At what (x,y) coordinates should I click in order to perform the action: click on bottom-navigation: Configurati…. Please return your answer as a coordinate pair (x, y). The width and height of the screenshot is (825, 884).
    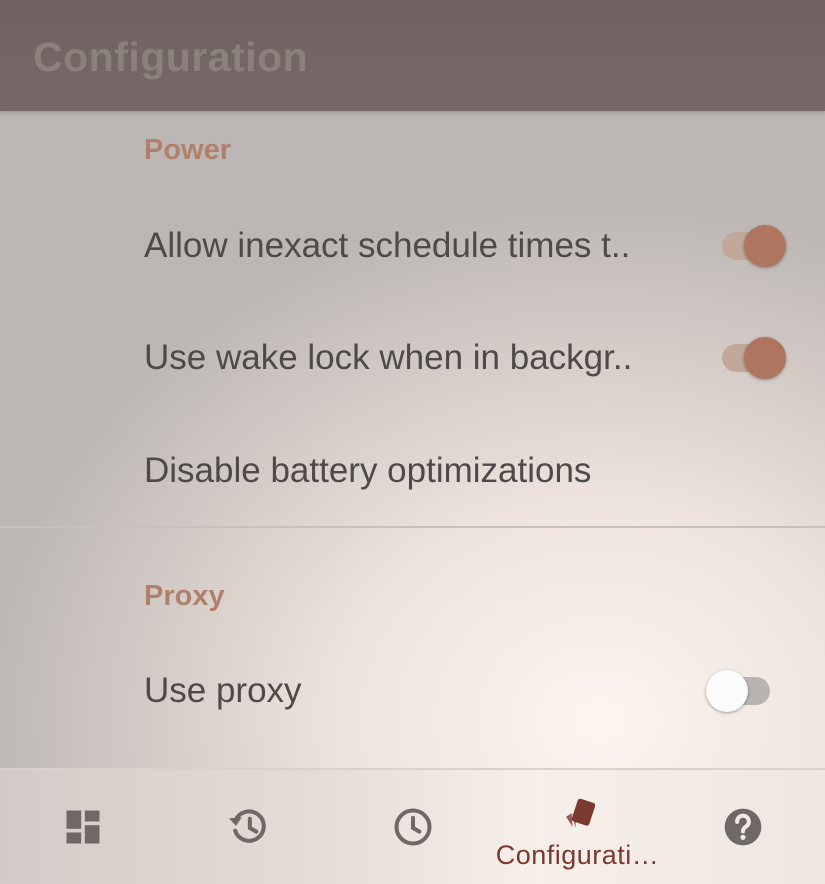
    Looking at the image, I should click on (412, 826).